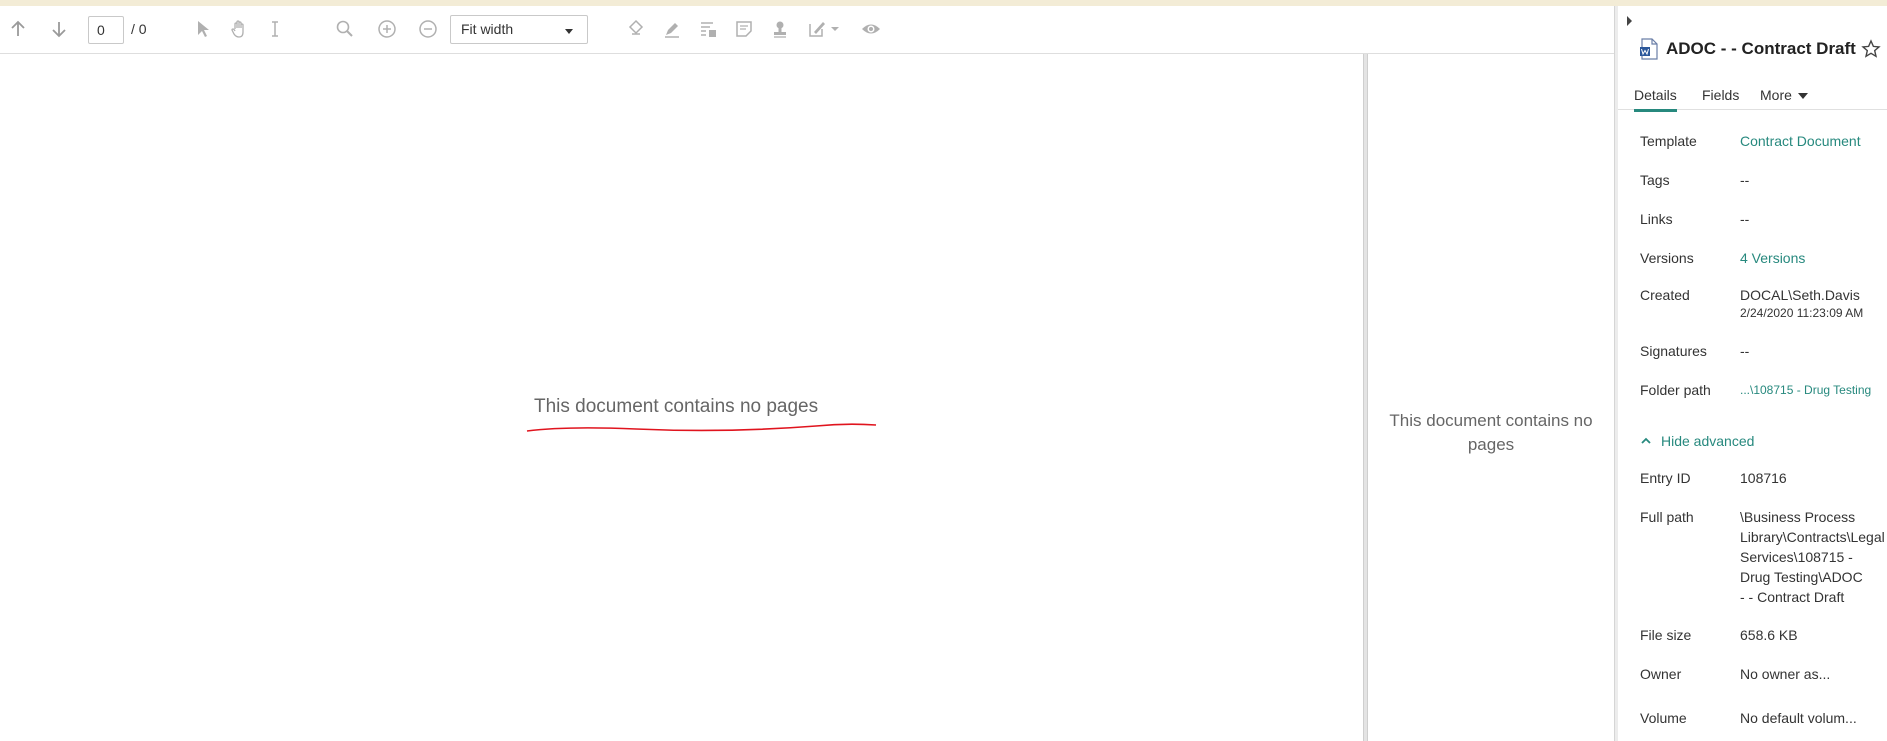 Image resolution: width=1887 pixels, height=741 pixels. What do you see at coordinates (18, 29) in the screenshot?
I see `arrow-up-icon` at bounding box center [18, 29].